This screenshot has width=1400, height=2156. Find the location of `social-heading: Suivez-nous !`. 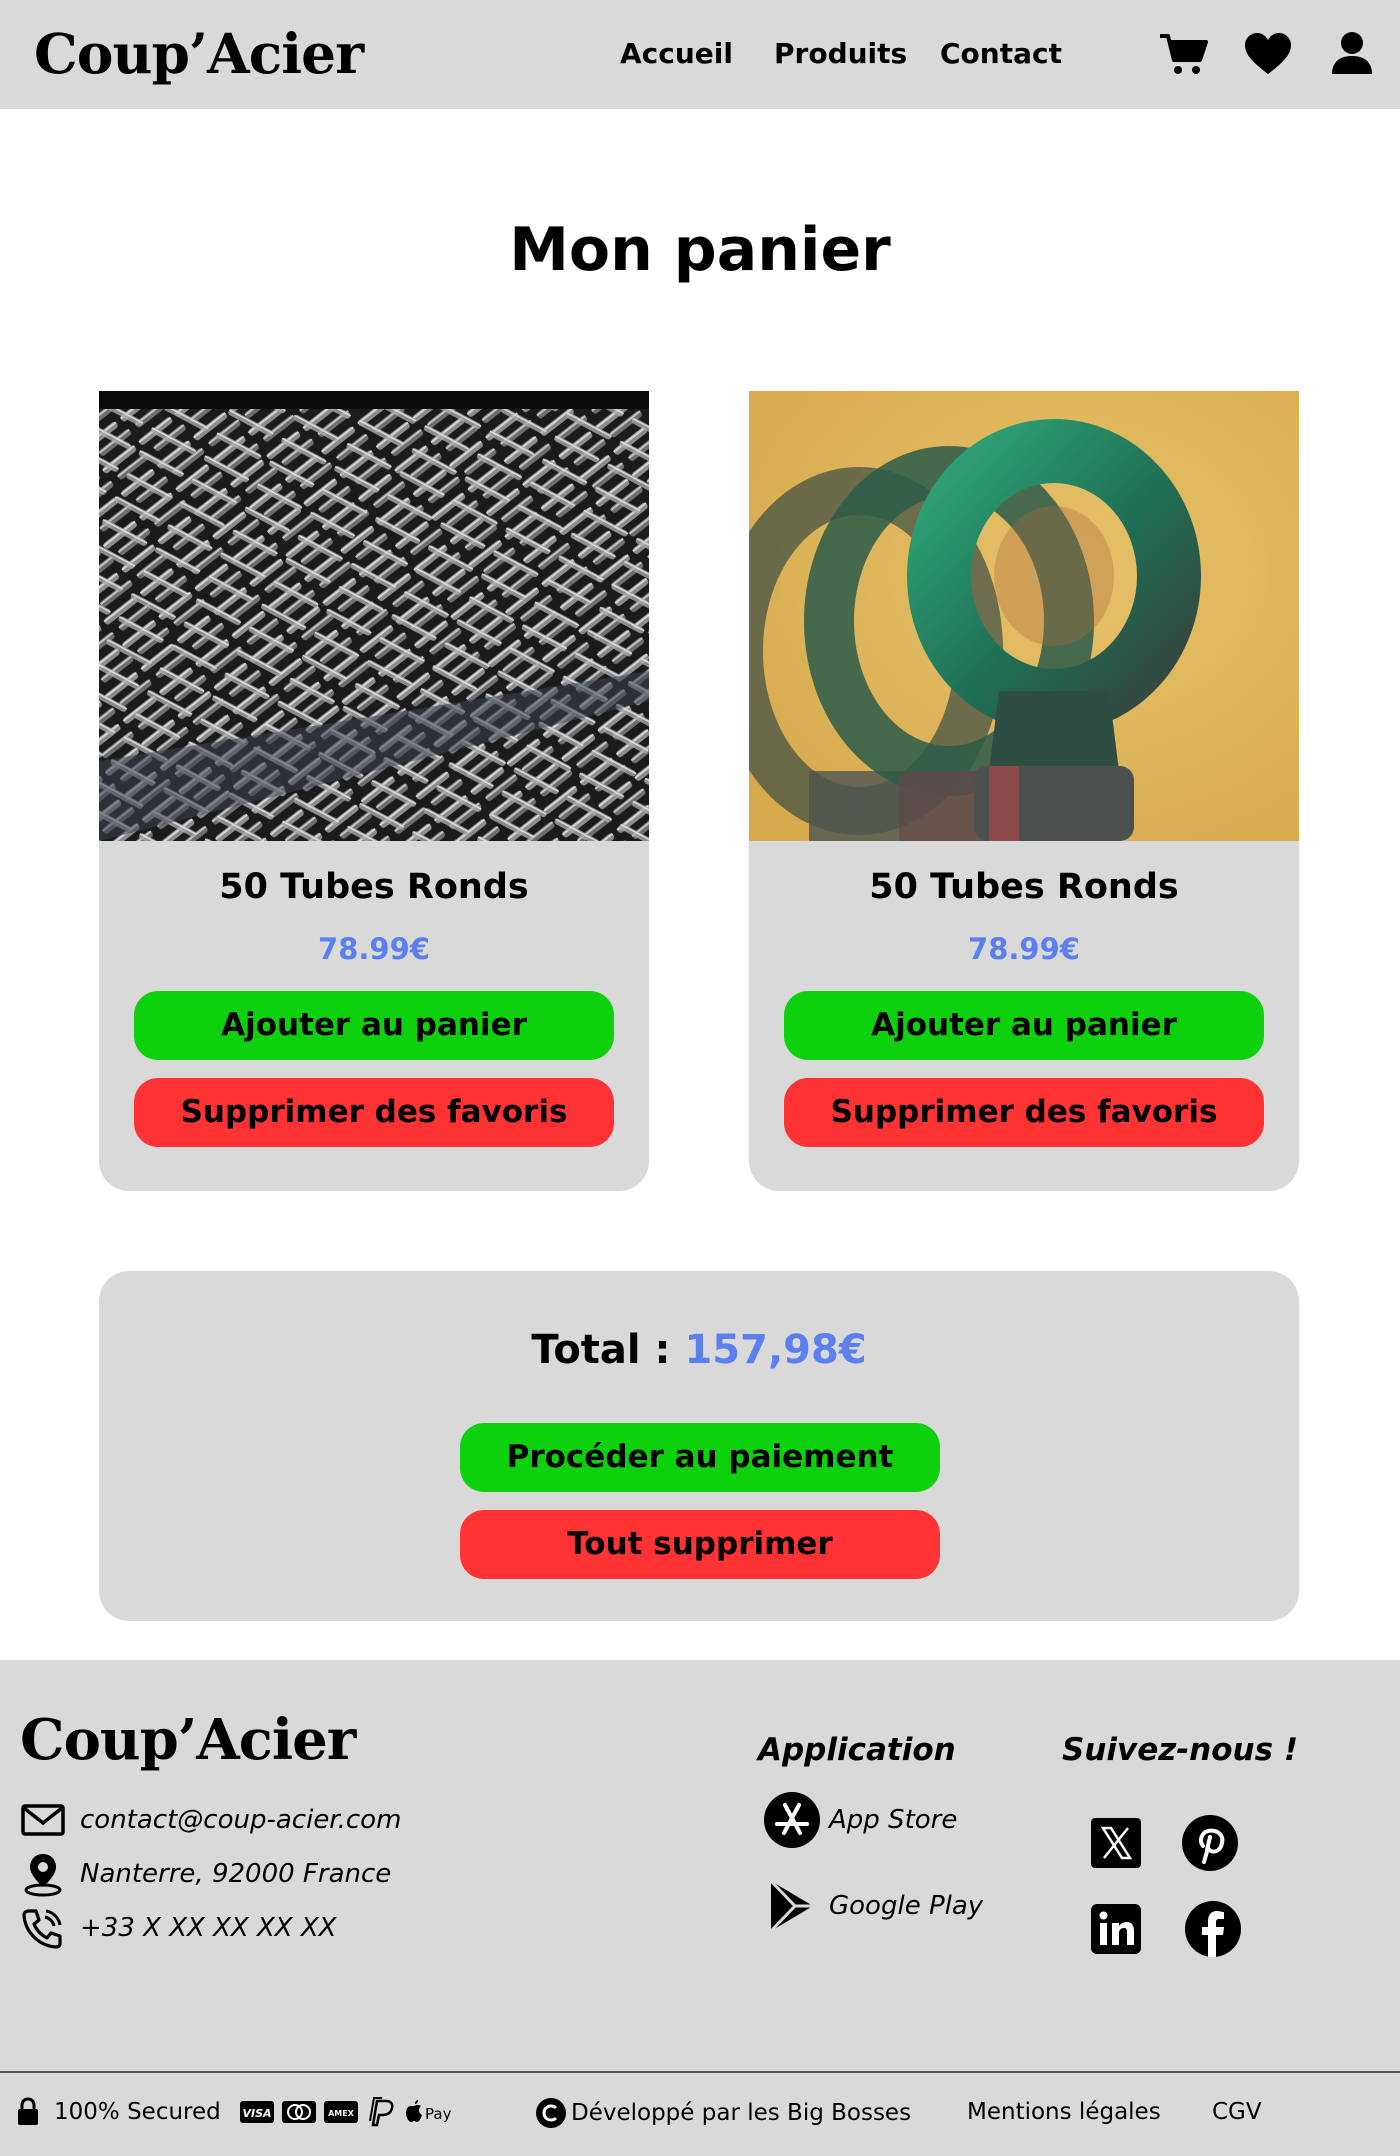

social-heading: Suivez-nous ! is located at coordinates (1180, 1750).